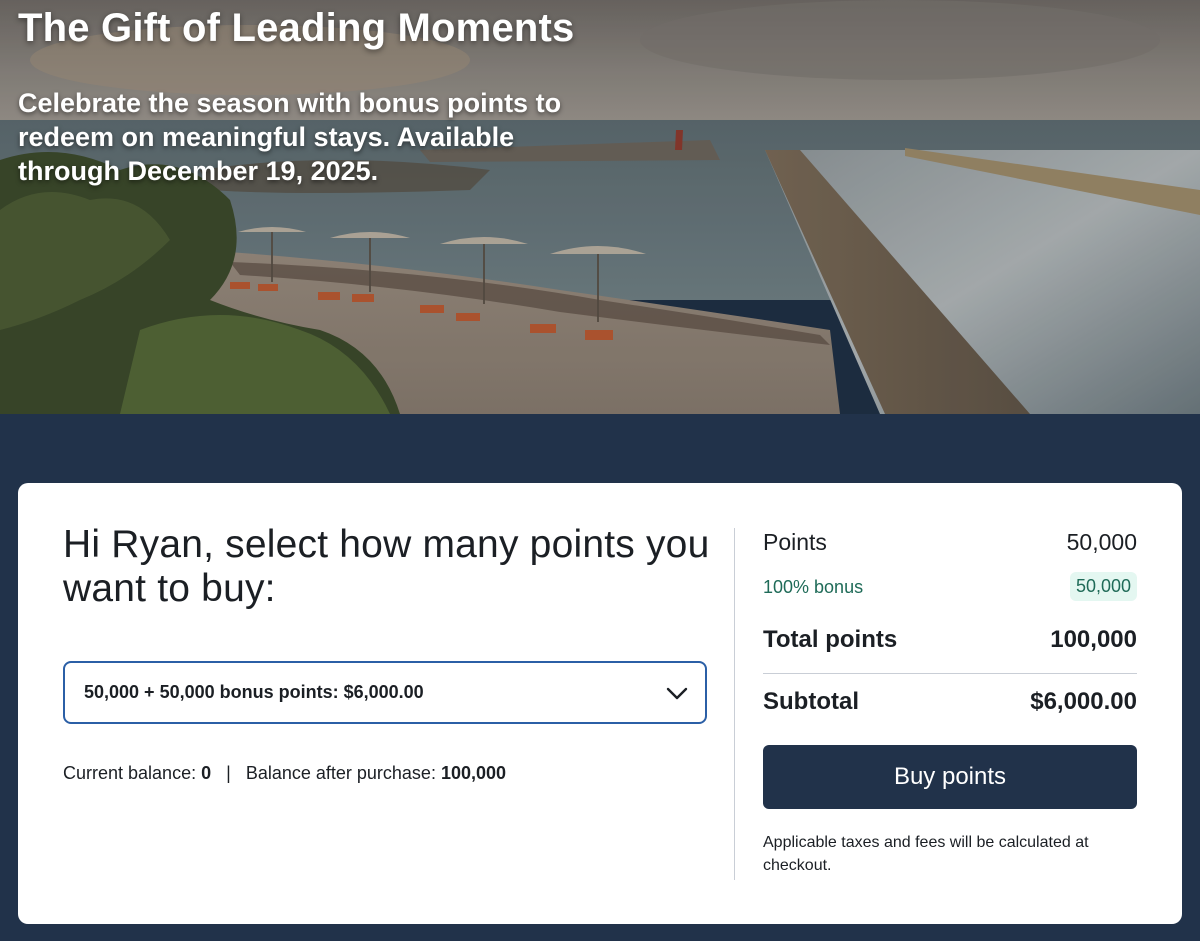  I want to click on column-divider, so click(734, 704).